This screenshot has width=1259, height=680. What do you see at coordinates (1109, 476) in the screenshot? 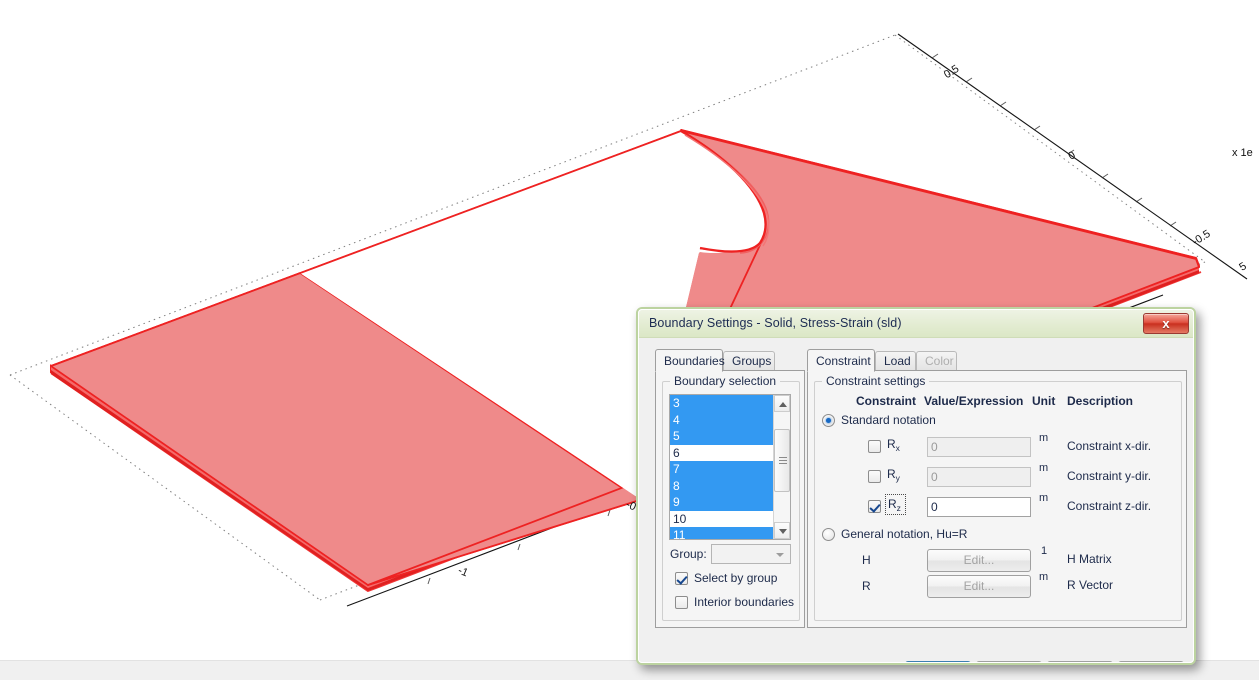
I see `ry-description: Constraint y-dir.` at bounding box center [1109, 476].